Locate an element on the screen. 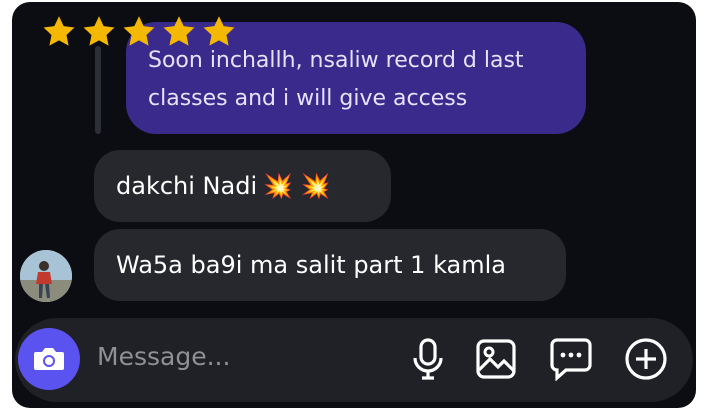  camera-icon is located at coordinates (49, 359).